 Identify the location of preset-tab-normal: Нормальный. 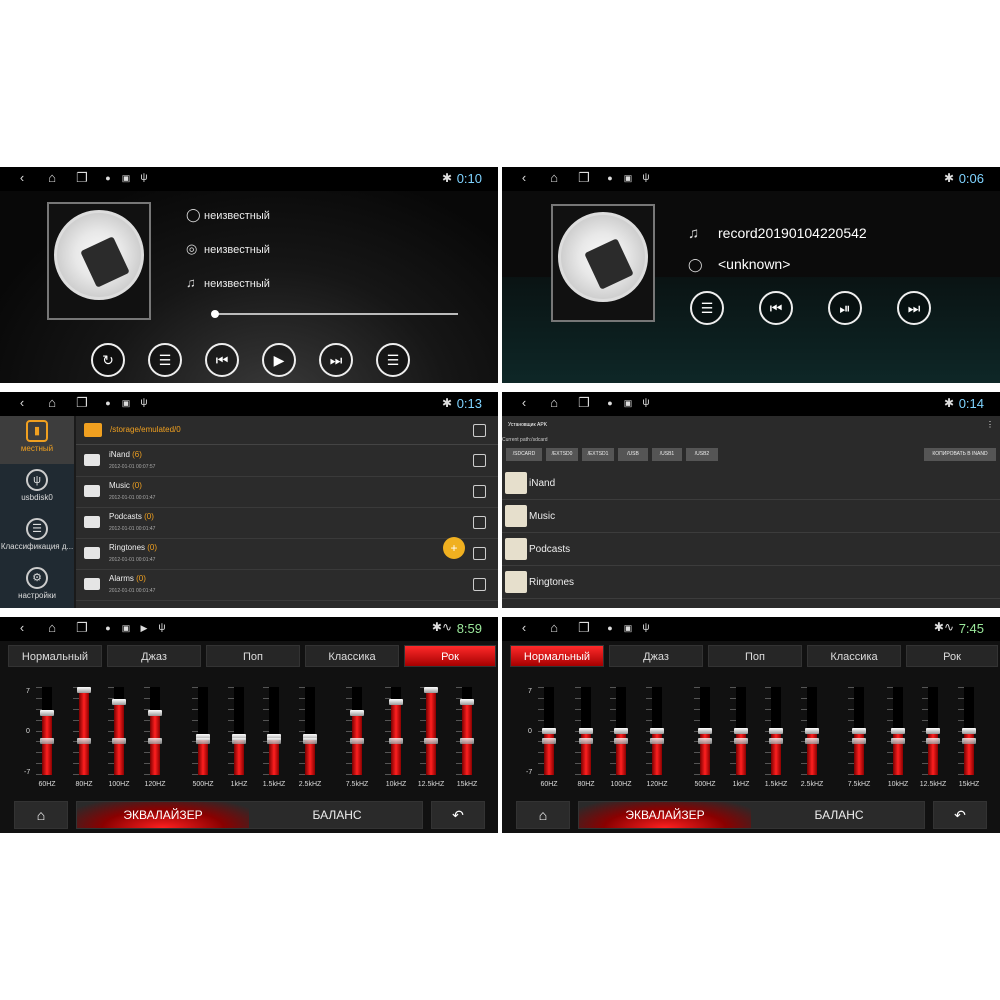
(557, 656).